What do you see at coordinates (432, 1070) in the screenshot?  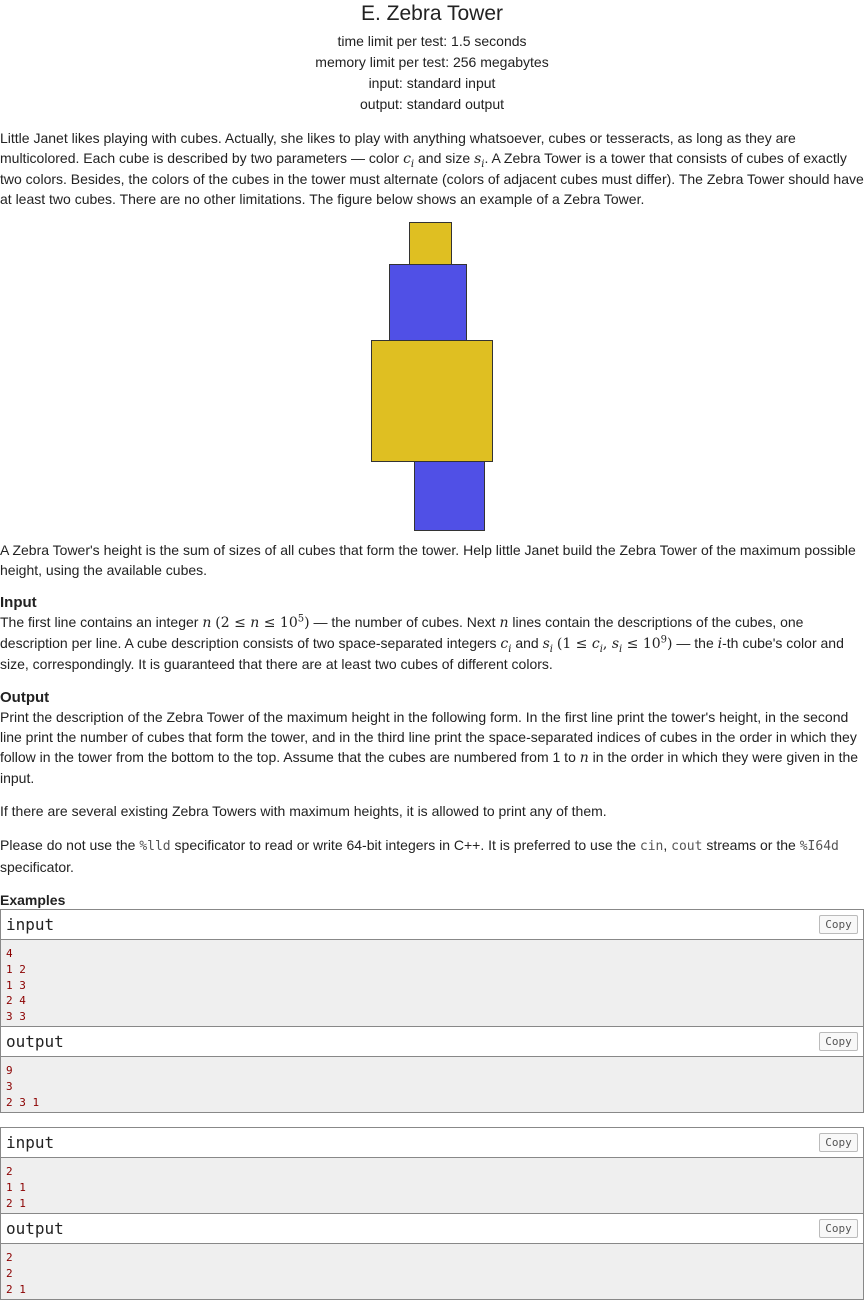 I see `example-1-output: output Copy 9 3 2 3 1` at bounding box center [432, 1070].